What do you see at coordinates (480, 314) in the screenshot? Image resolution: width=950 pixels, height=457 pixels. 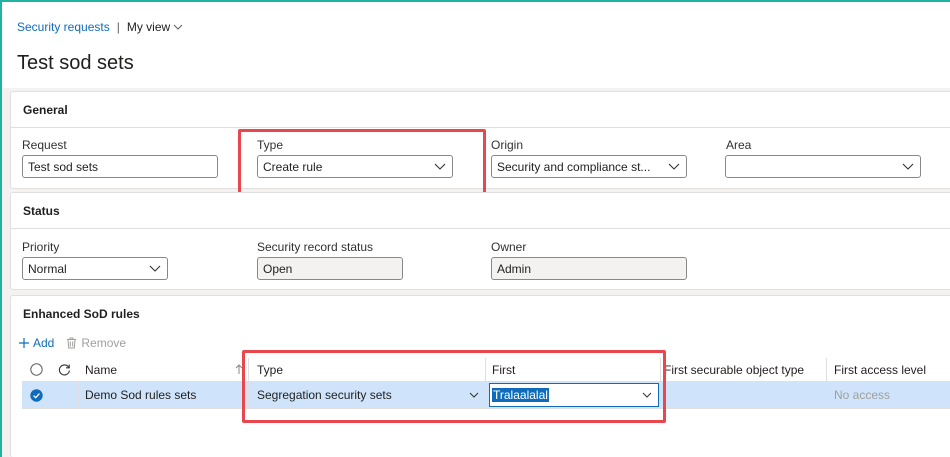 I see `enhanced-sod-rules-header: Enhanced SoD rules` at bounding box center [480, 314].